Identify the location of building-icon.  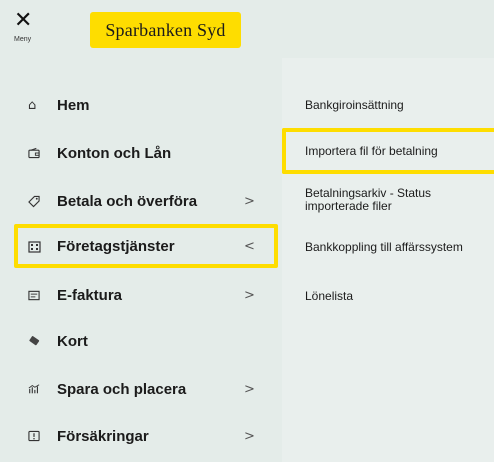
(31, 246).